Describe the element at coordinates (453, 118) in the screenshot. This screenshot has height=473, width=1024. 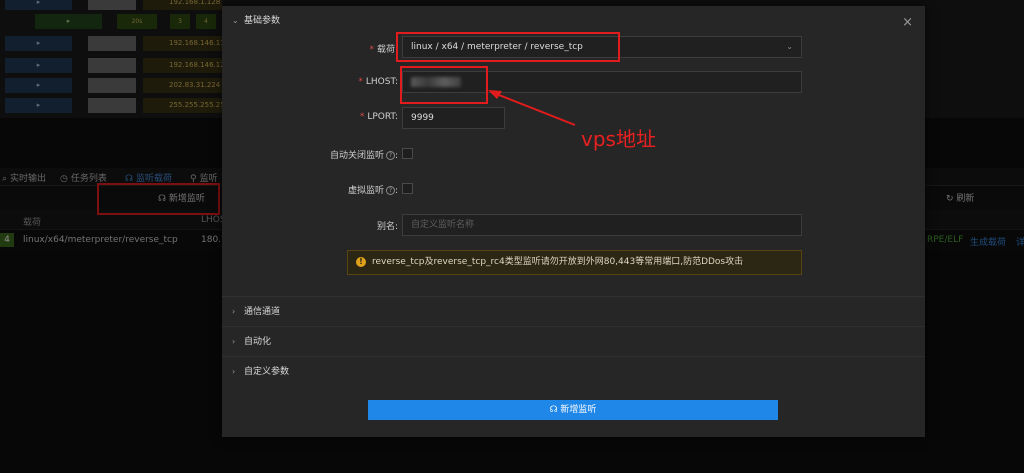
I see `lport-input: 9999` at that location.